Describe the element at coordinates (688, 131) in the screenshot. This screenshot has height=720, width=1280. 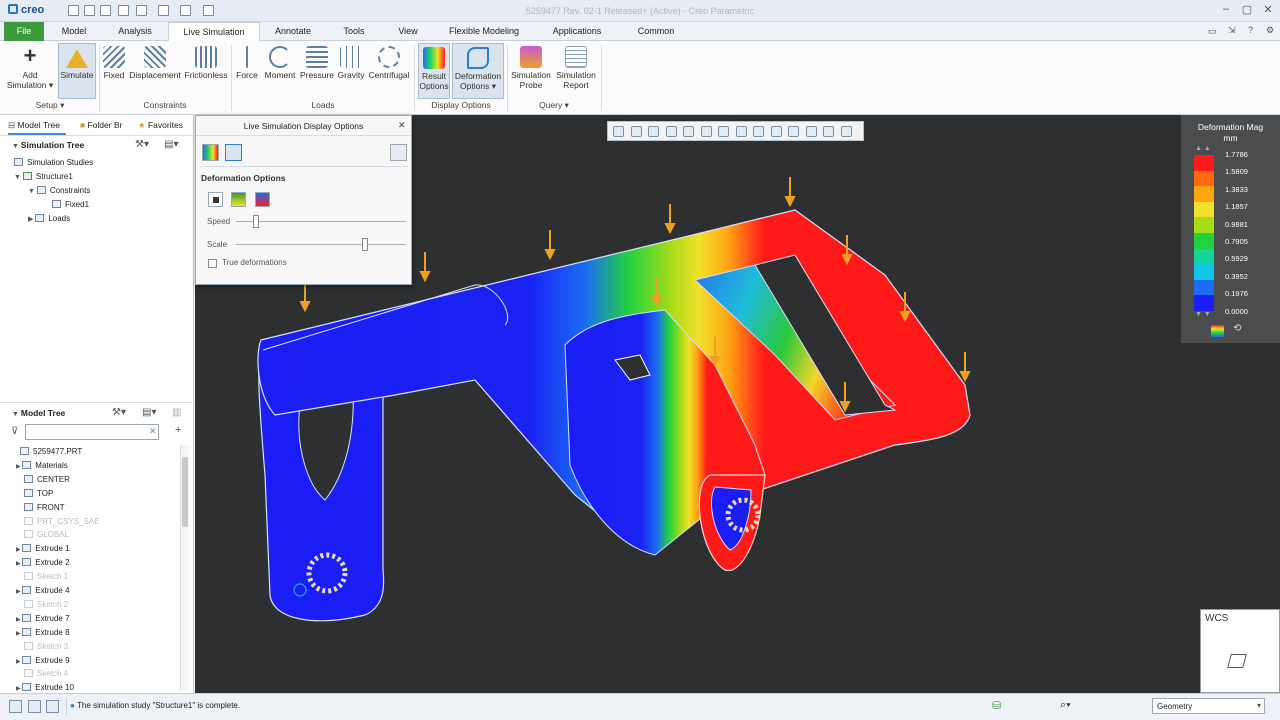
I see `saved-views-icon` at that location.